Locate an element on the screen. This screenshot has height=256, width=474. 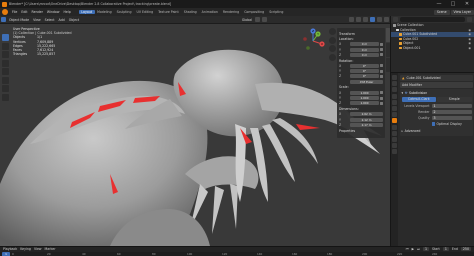
zoom-icon is located at coordinates (332, 31).